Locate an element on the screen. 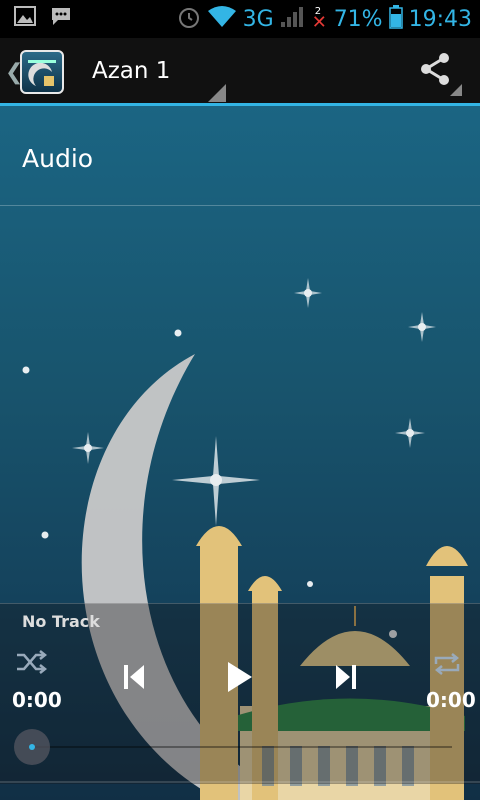 The width and height of the screenshot is (480, 800). share-icon is located at coordinates (435, 71).